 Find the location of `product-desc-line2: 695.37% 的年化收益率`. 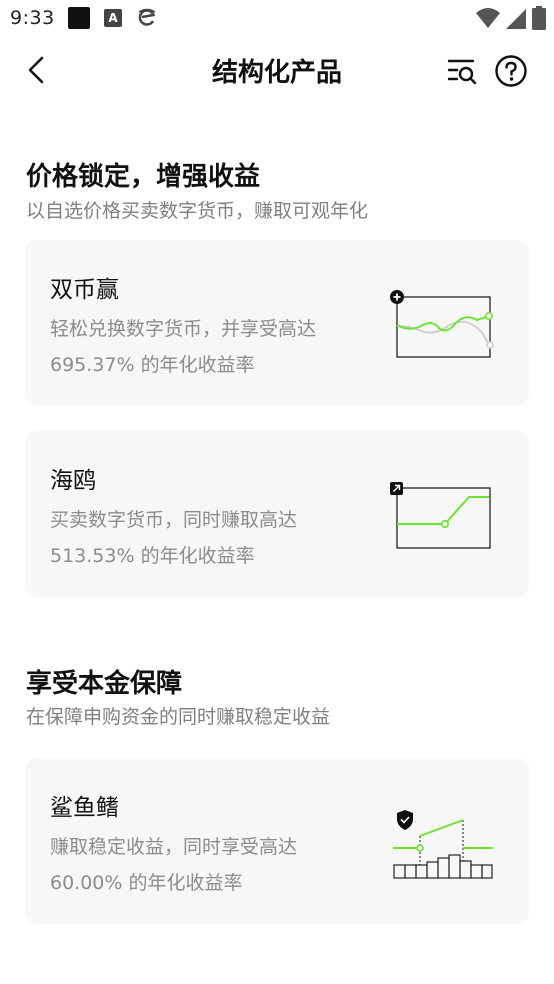

product-desc-line2: 695.37% 的年化收益率 is located at coordinates (152, 365).